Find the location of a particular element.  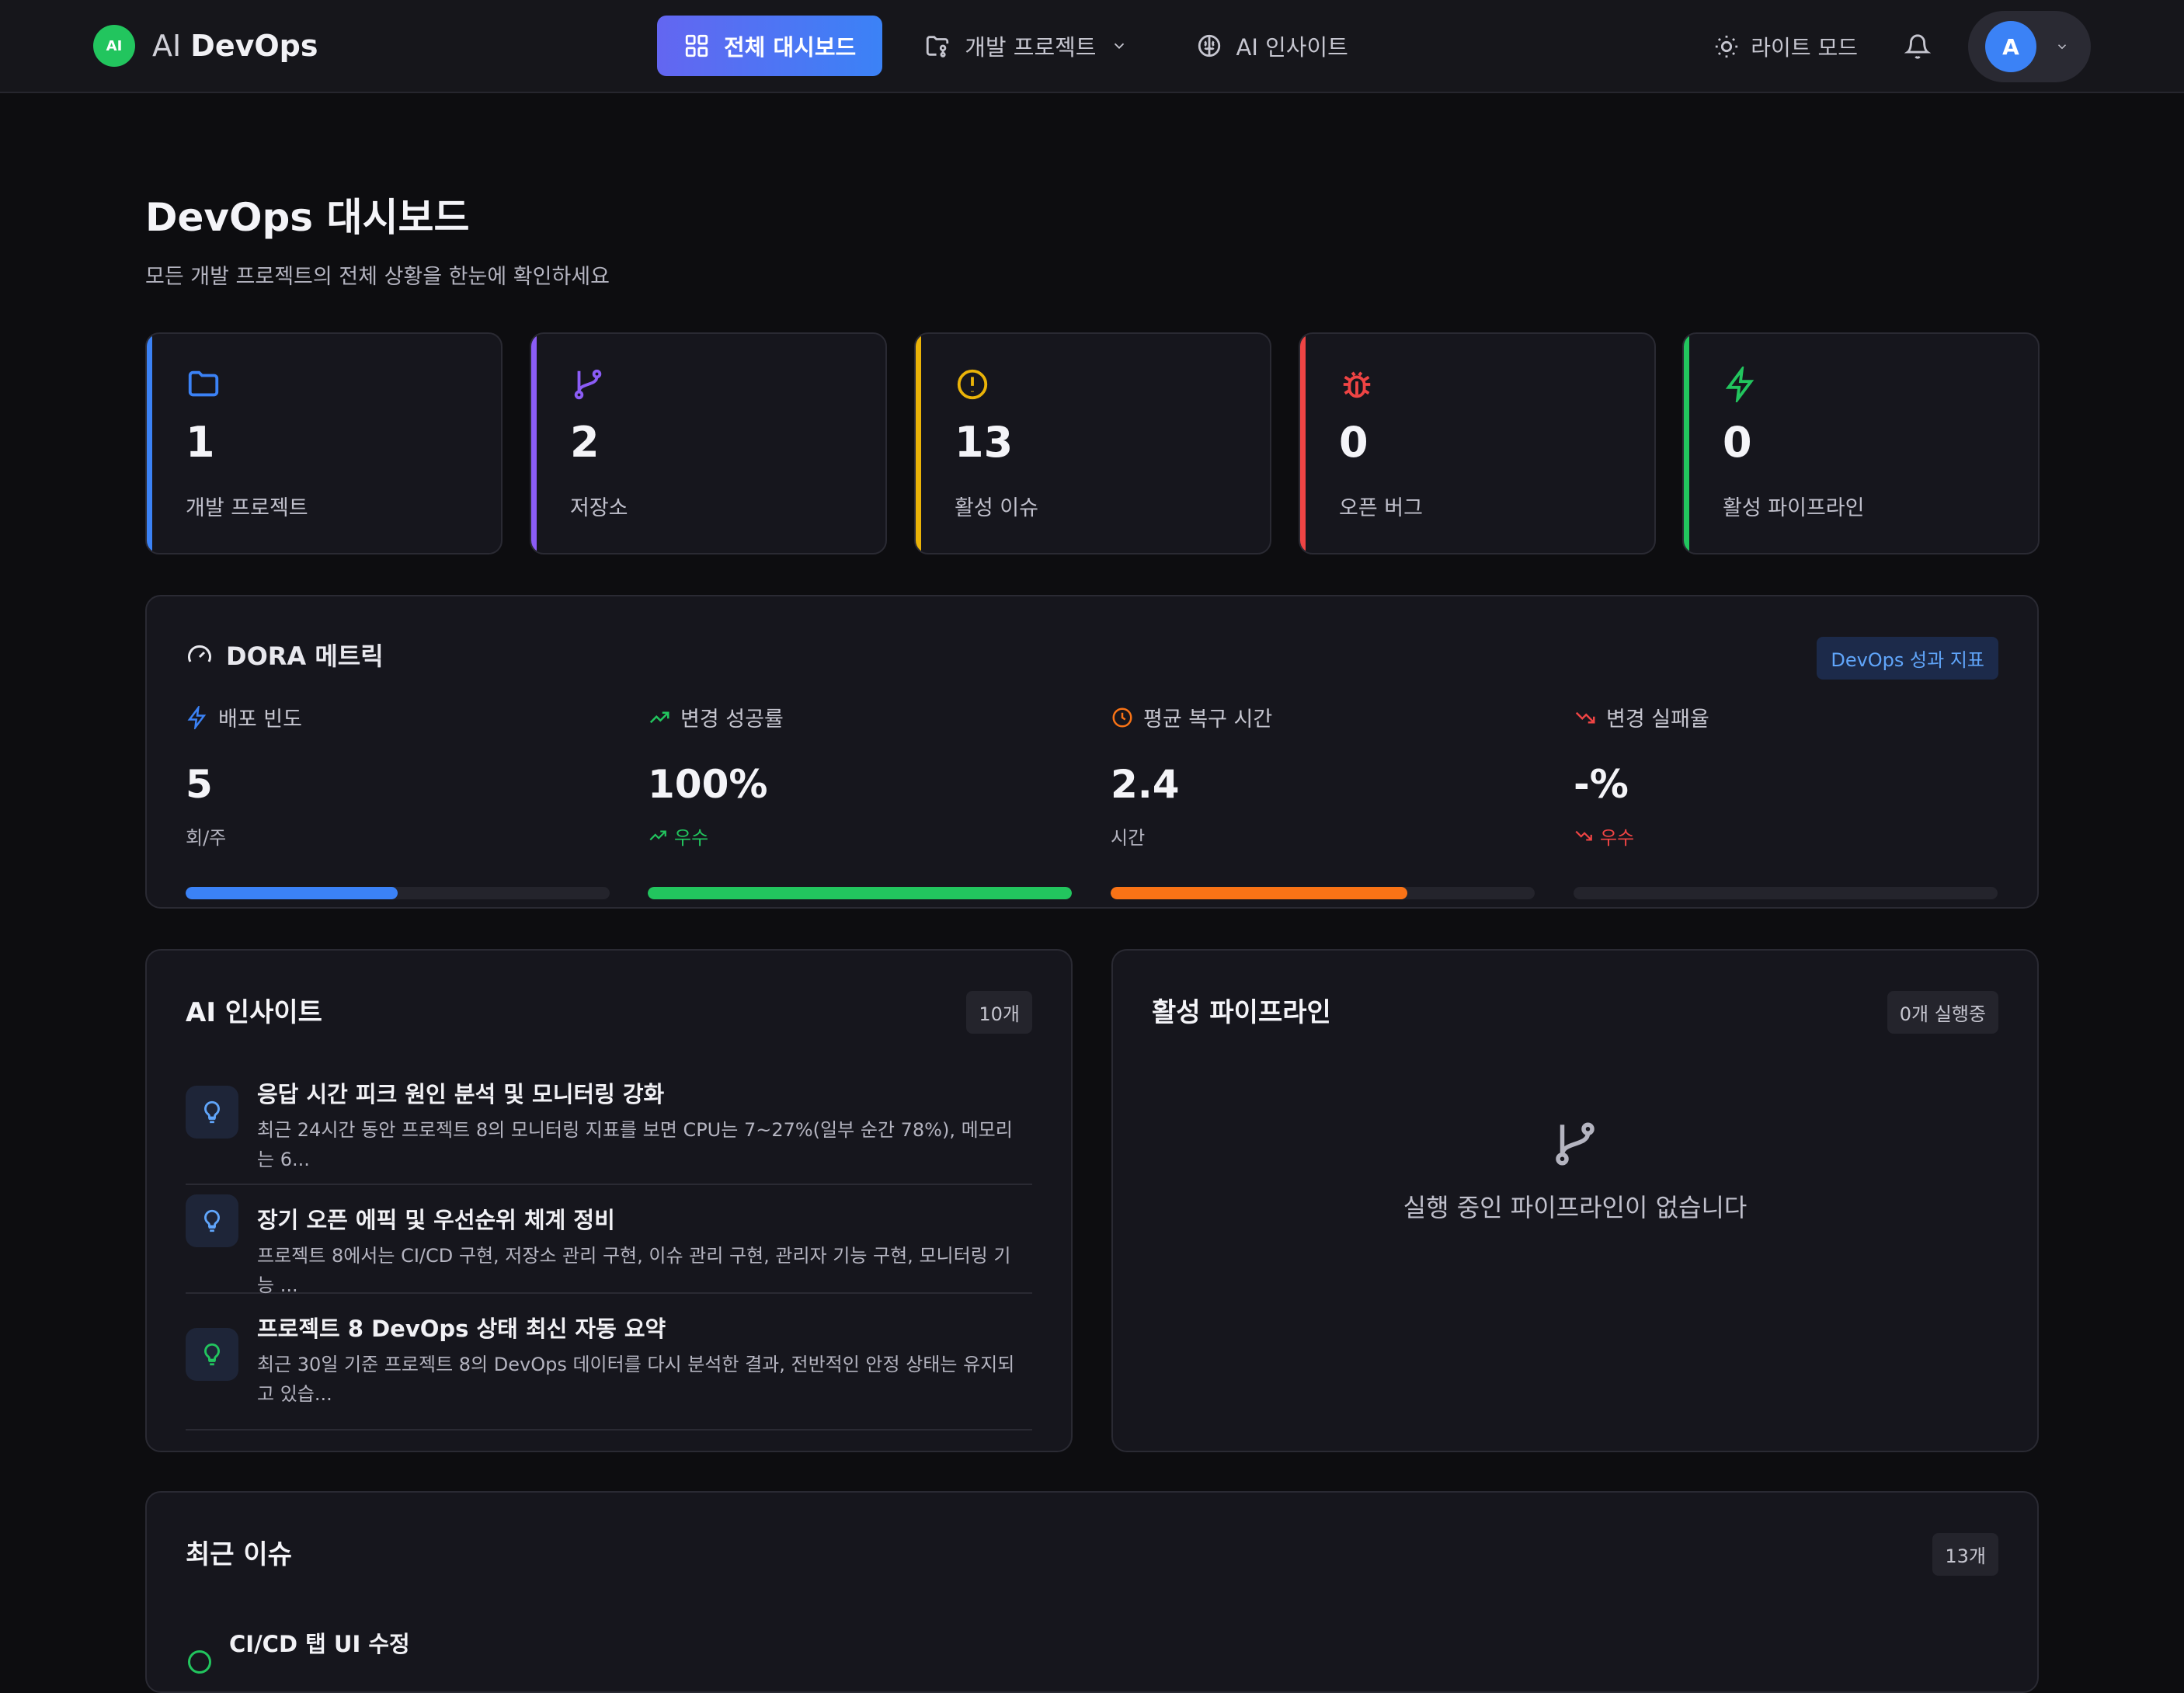

page-title: DevOps 대시보드 is located at coordinates (307, 217).